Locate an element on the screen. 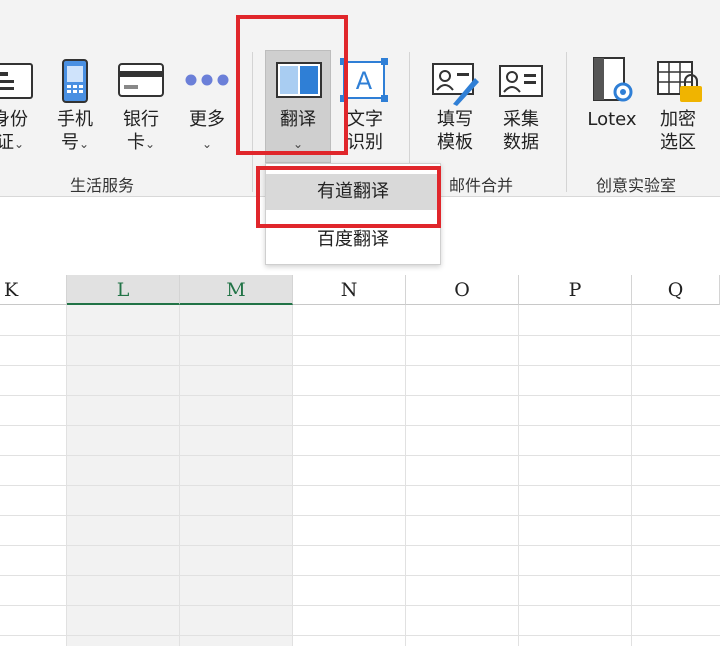 This screenshot has height=646, width=720. column-header-k: K is located at coordinates (33, 290).